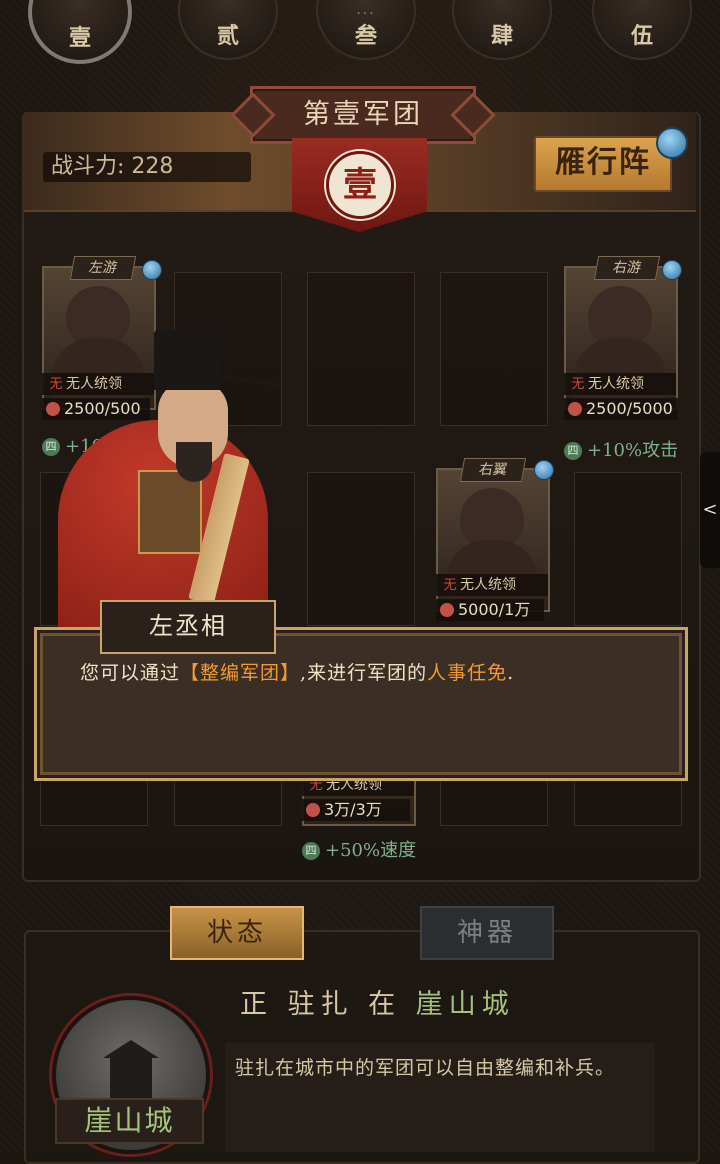 The image size is (720, 1164). What do you see at coordinates (633, 450) in the screenshot?
I see `bonus-text: +10%攻击` at bounding box center [633, 450].